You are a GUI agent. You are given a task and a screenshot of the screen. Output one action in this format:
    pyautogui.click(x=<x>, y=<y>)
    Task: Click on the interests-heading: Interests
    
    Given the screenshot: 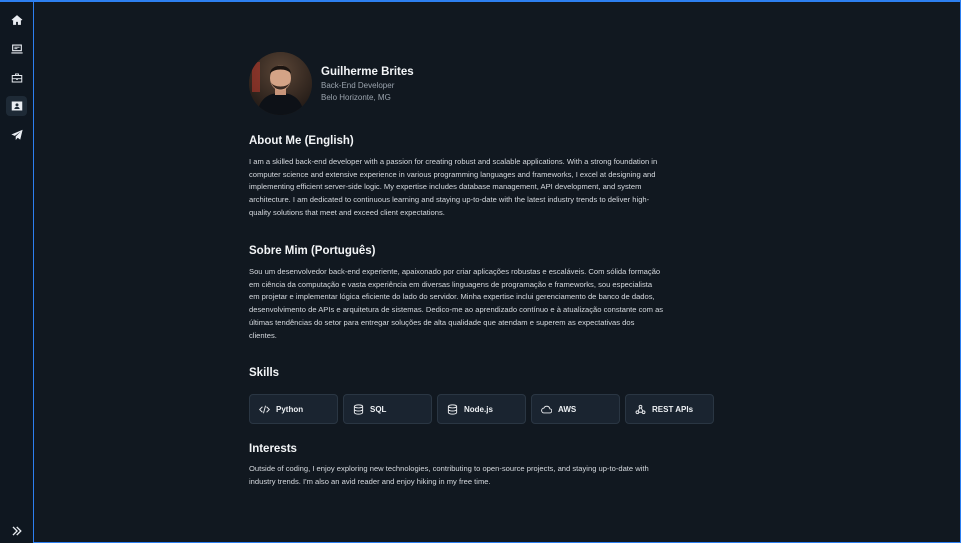 What is the action you would take?
    pyautogui.click(x=273, y=449)
    